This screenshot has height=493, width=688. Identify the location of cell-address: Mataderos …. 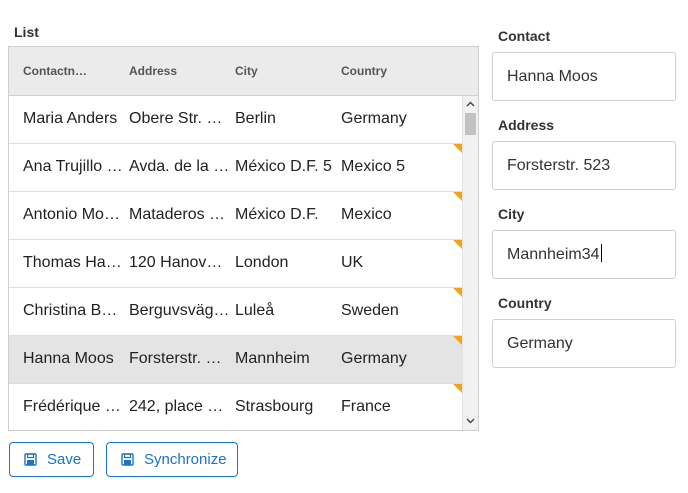
(177, 214).